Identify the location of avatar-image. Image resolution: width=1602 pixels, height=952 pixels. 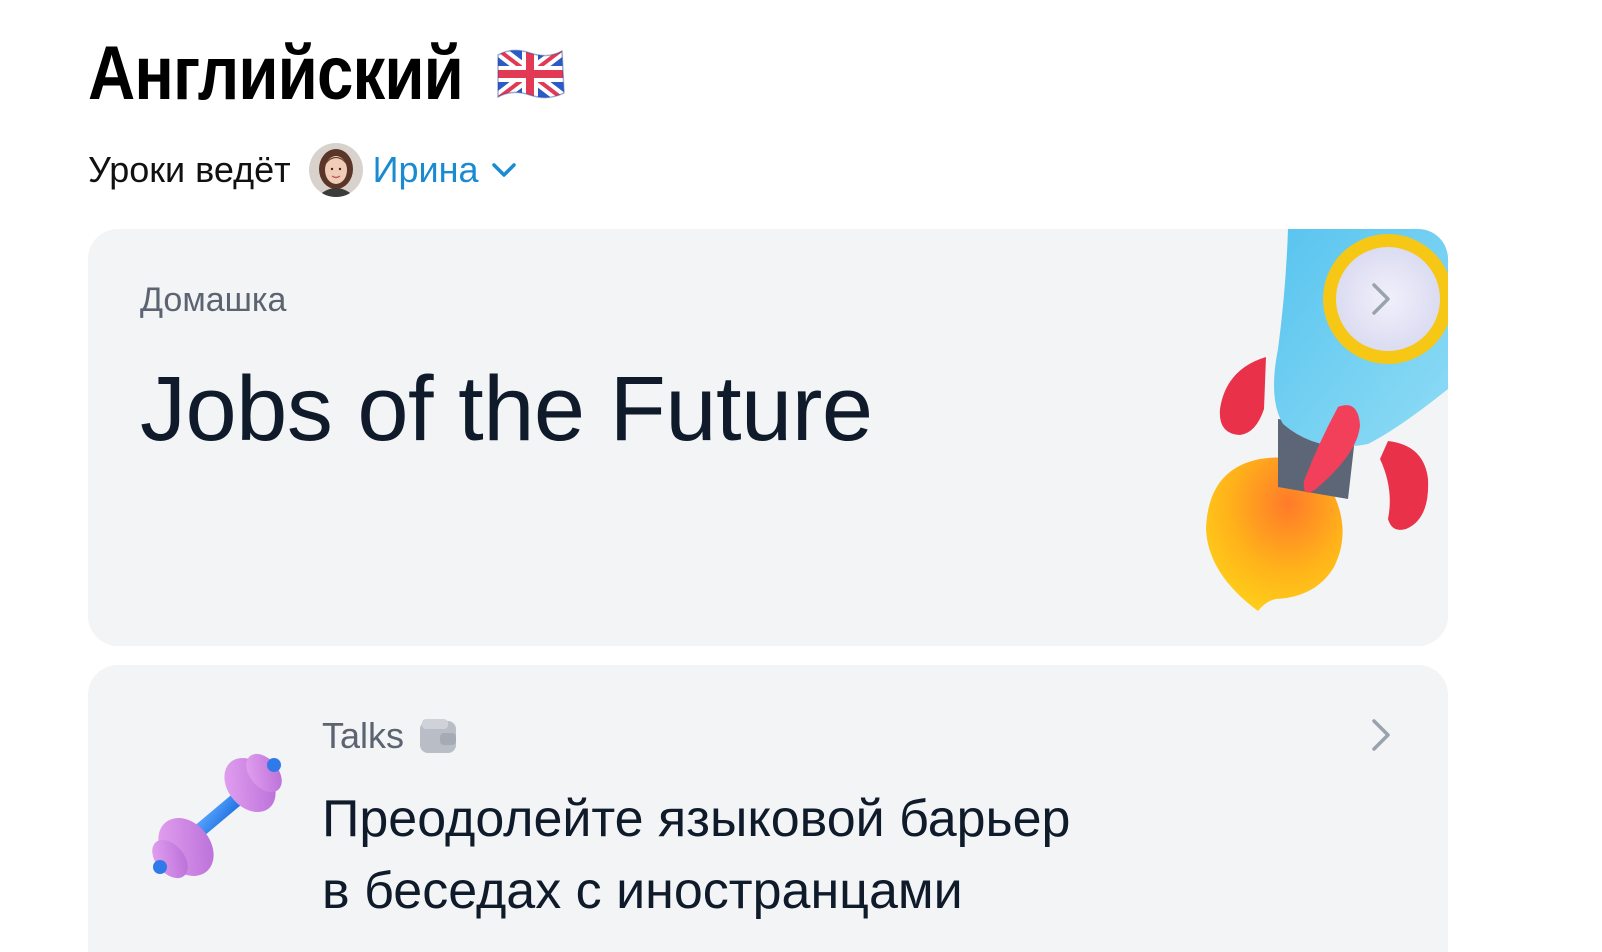
(335, 170).